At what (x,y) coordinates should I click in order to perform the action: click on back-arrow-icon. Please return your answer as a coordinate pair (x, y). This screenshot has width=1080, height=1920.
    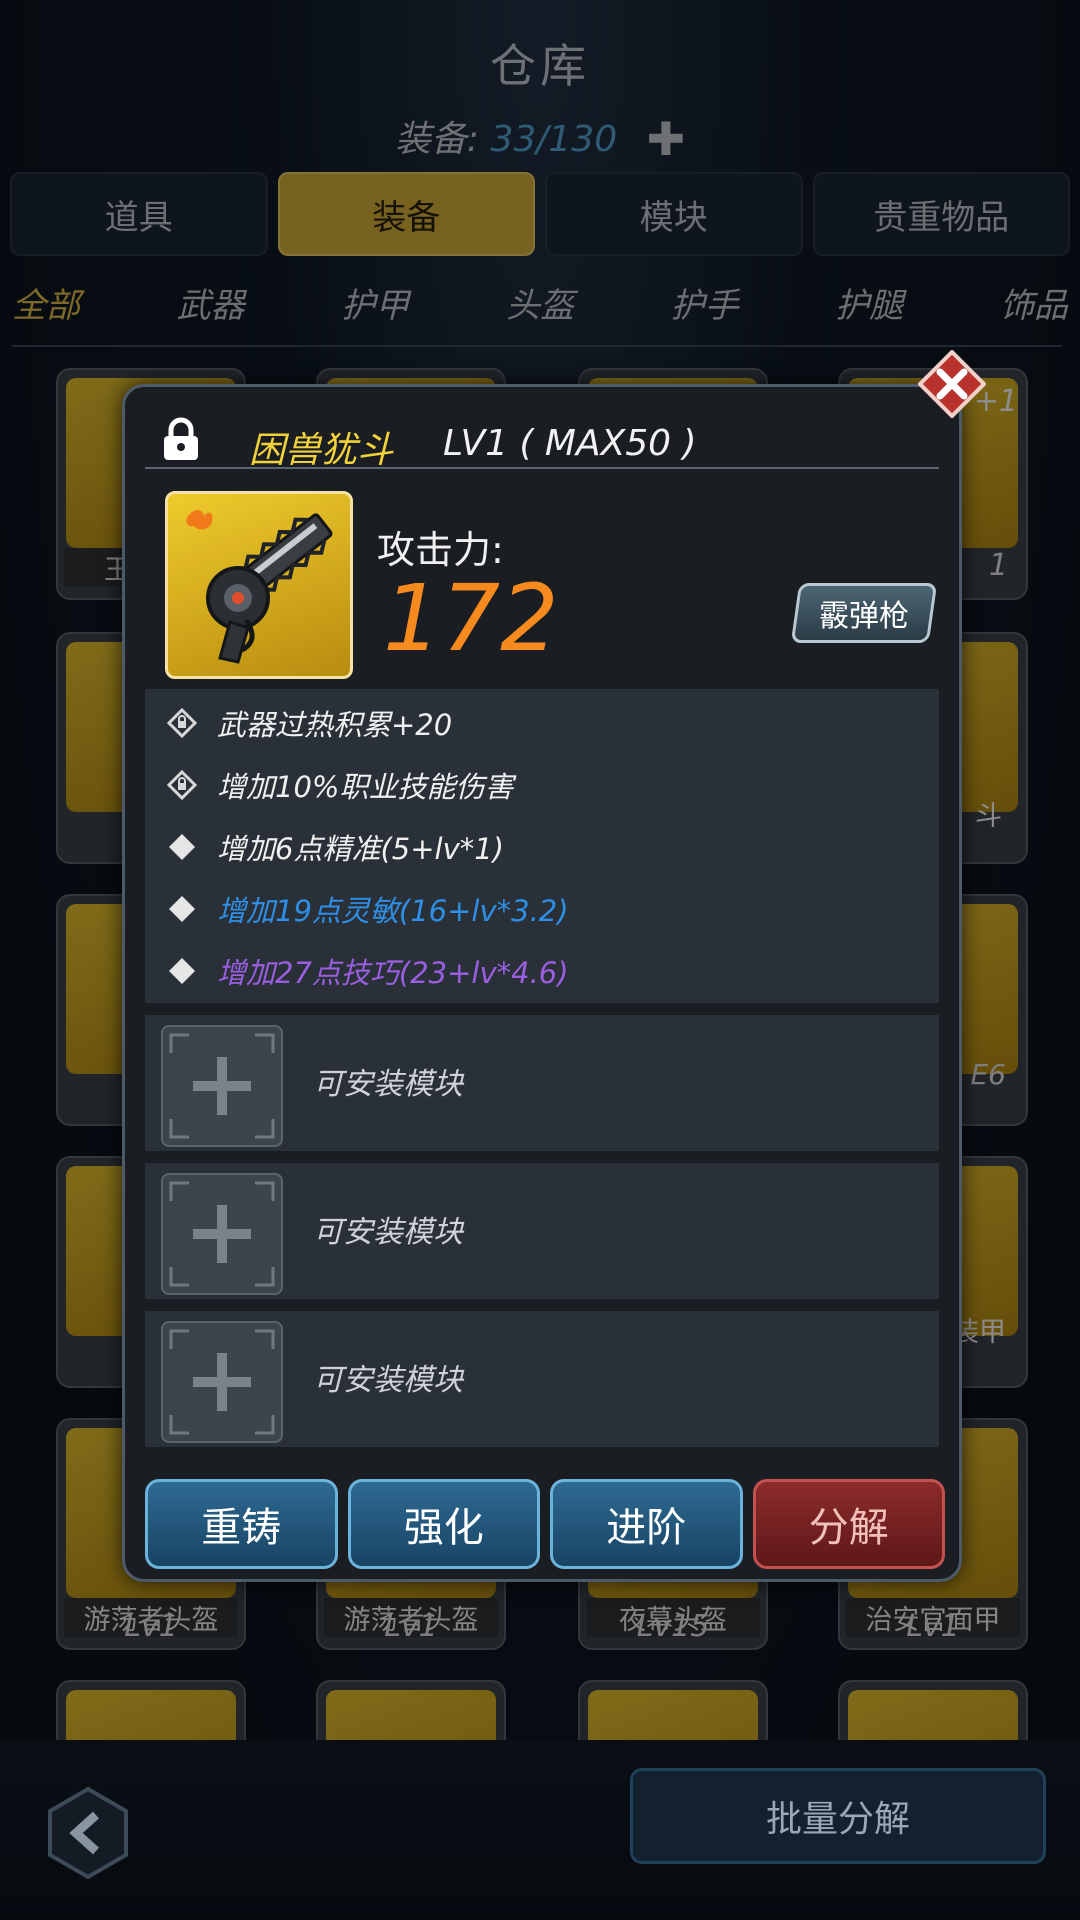
    Looking at the image, I should click on (88, 1833).